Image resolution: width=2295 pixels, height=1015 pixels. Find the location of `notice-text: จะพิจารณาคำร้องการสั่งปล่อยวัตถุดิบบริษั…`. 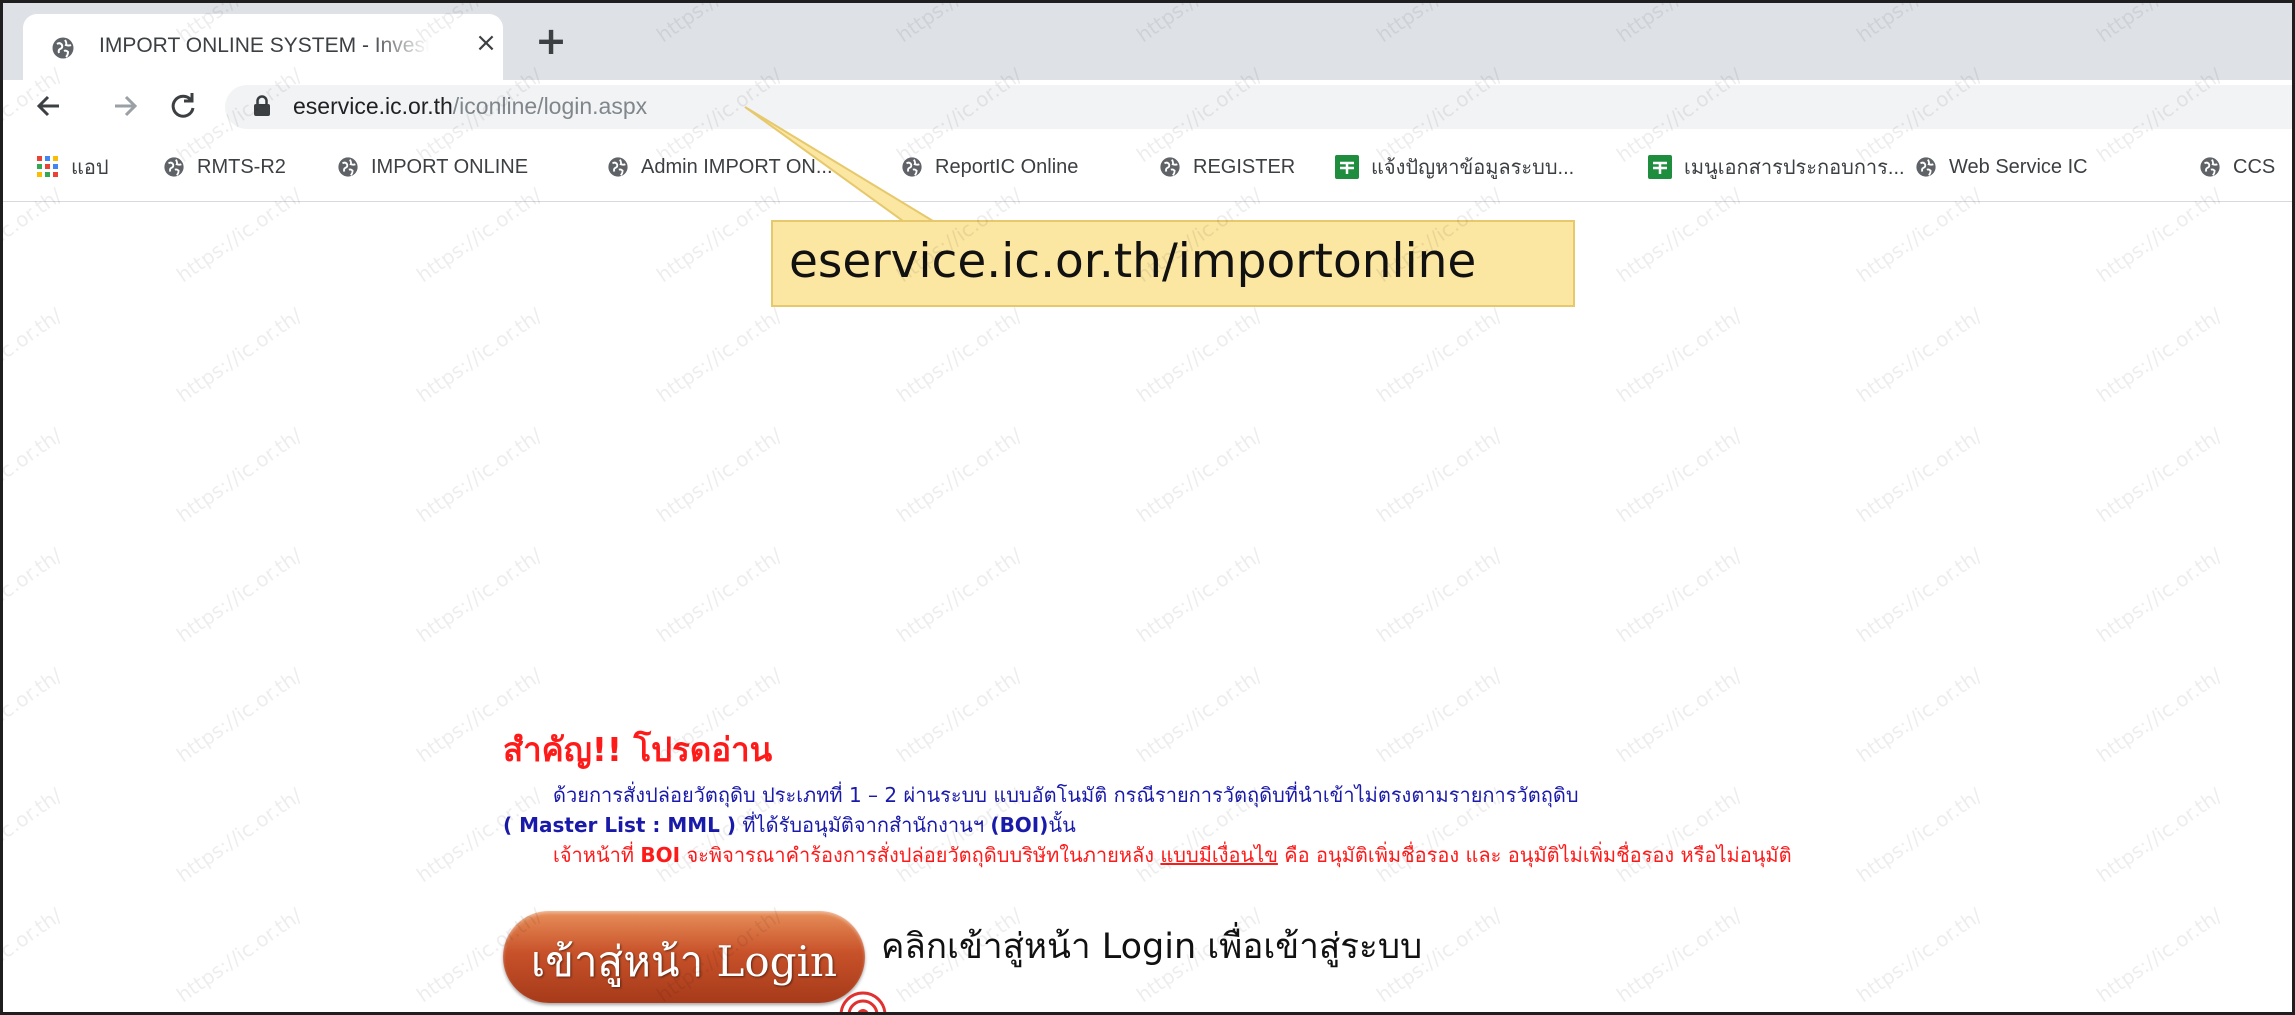

notice-text: จะพิจารณาคำร้องการสั่งปล่อยวัตถุดิบบริษั… is located at coordinates (920, 855).